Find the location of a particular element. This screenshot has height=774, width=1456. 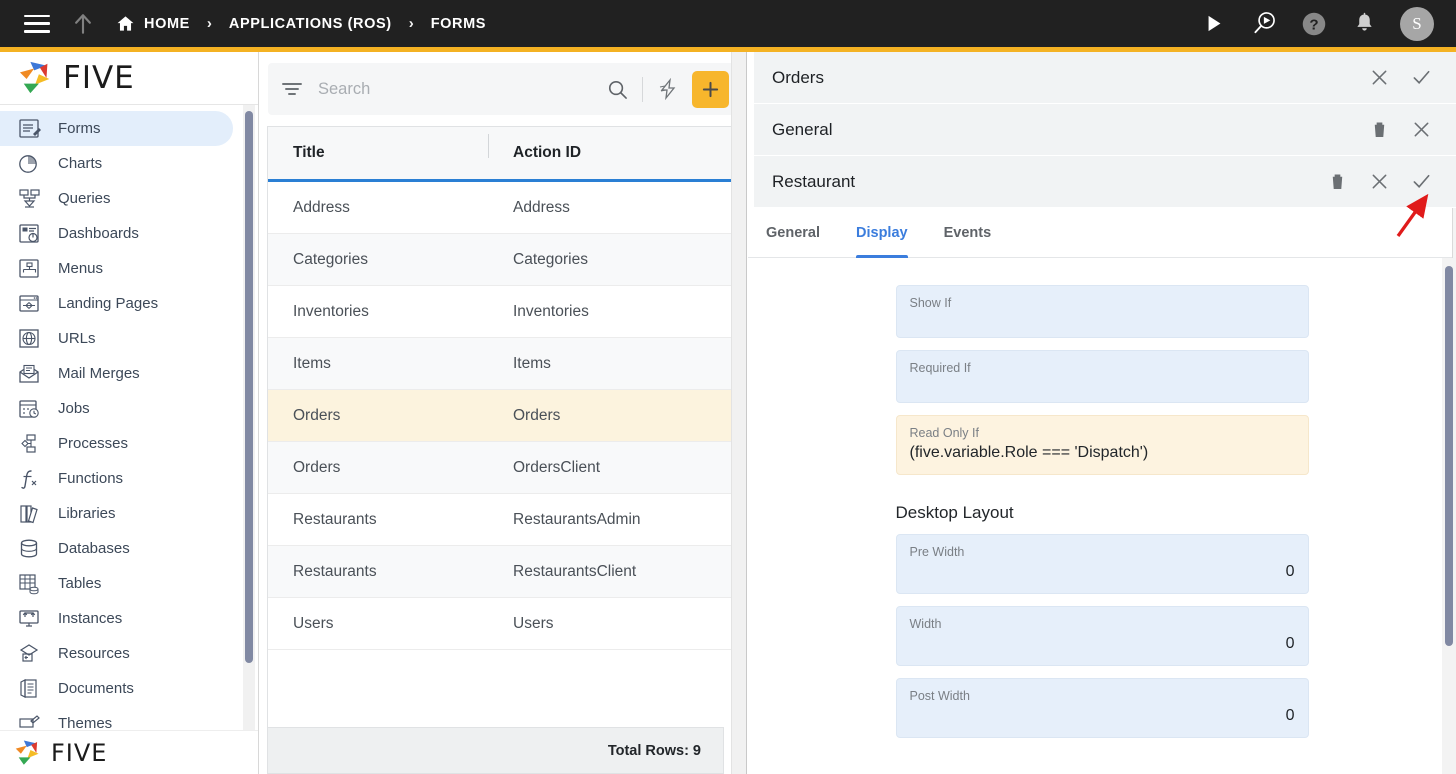

app-logo: FIVE is located at coordinates (129, 78).